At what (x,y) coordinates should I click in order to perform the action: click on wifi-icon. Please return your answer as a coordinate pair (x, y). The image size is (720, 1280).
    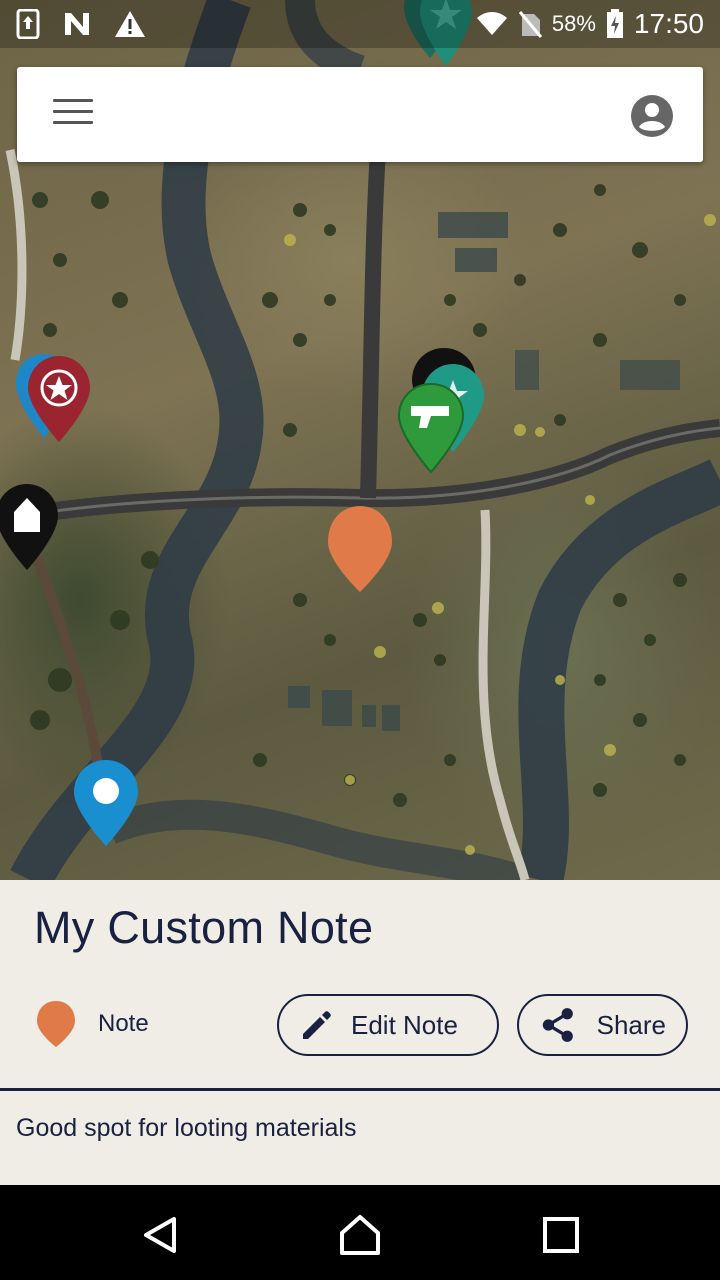
    Looking at the image, I should click on (491, 23).